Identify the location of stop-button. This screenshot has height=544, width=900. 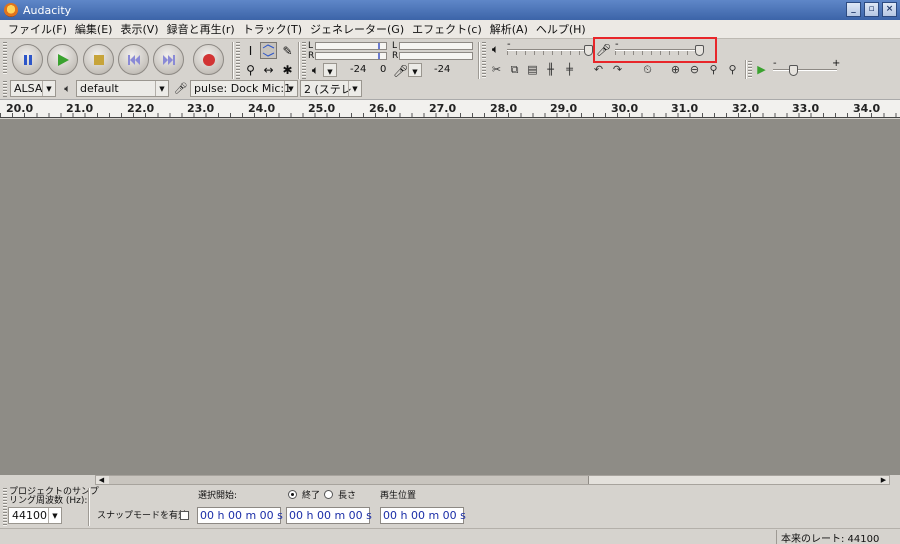
(98, 59).